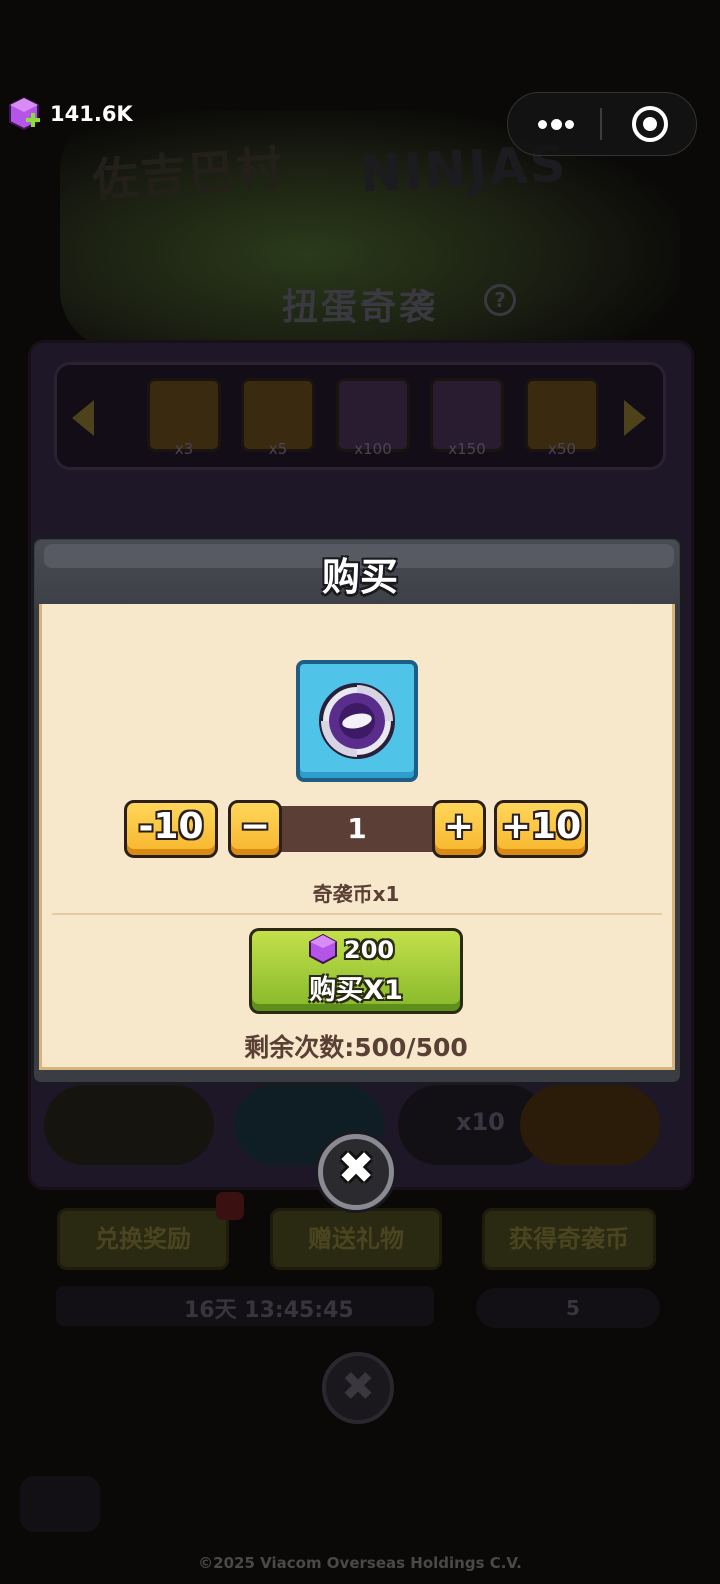 This screenshot has height=1584, width=720. Describe the element at coordinates (650, 124) in the screenshot. I see `target-icon-center` at that location.